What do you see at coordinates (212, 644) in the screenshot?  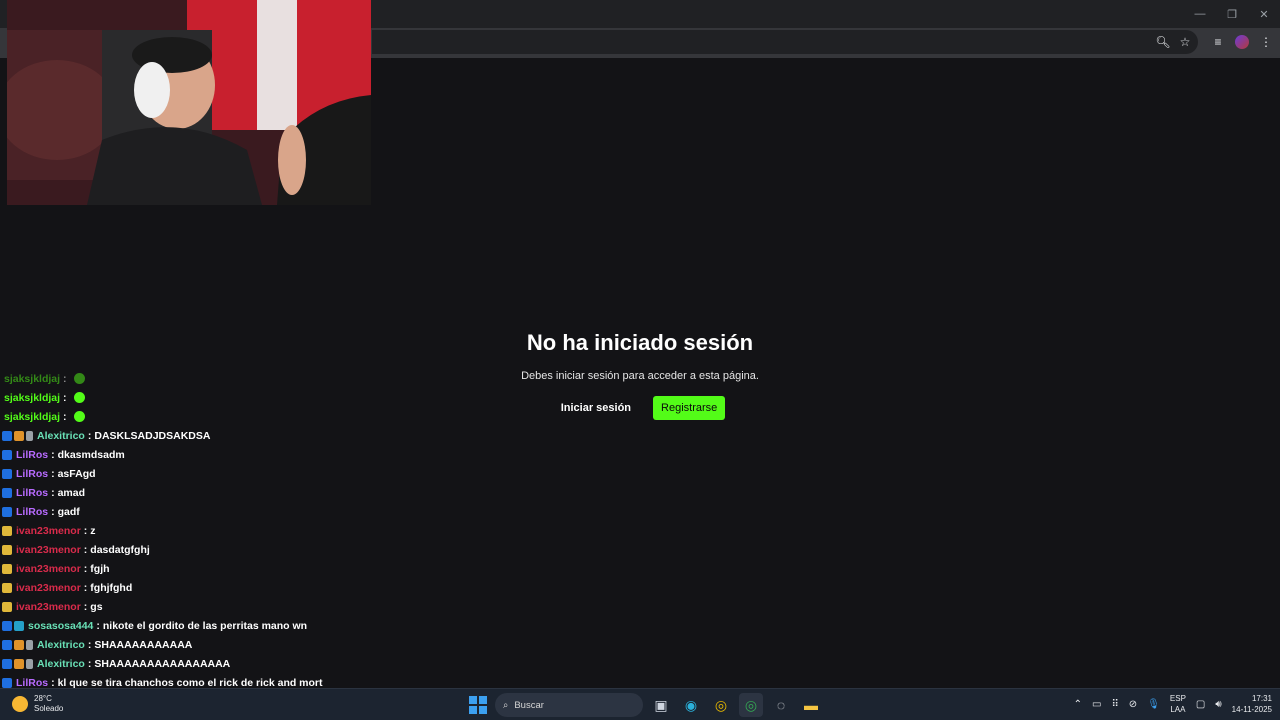 I see `chat-message: Alexitrico: SHAAAAAAAAAAA` at bounding box center [212, 644].